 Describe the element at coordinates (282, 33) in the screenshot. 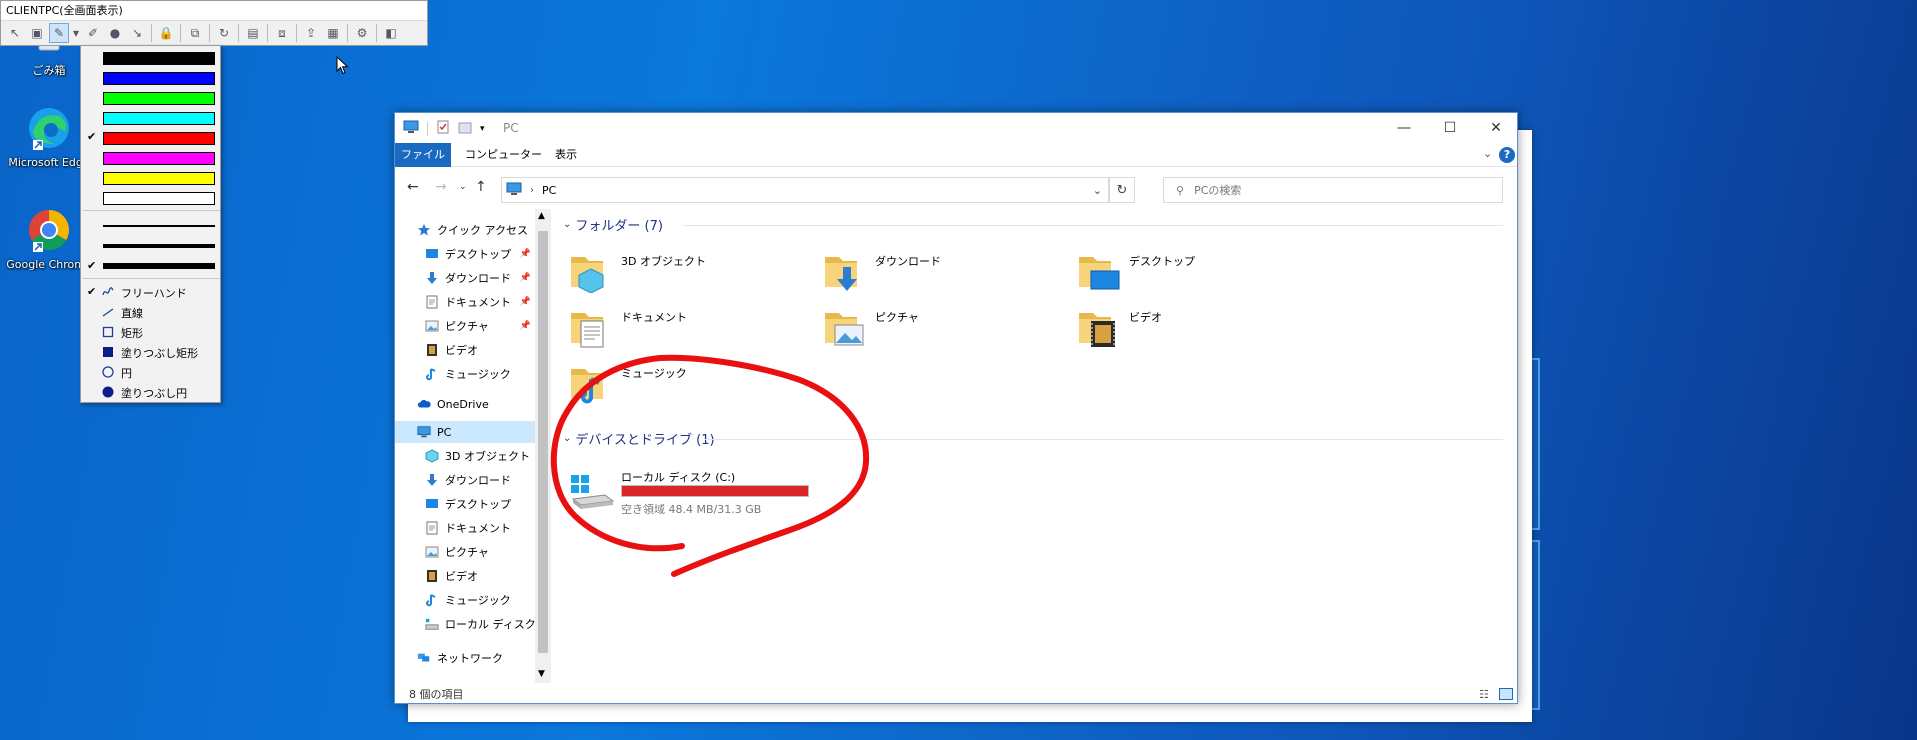

I see `multi-monitor-icon: ⧈` at that location.